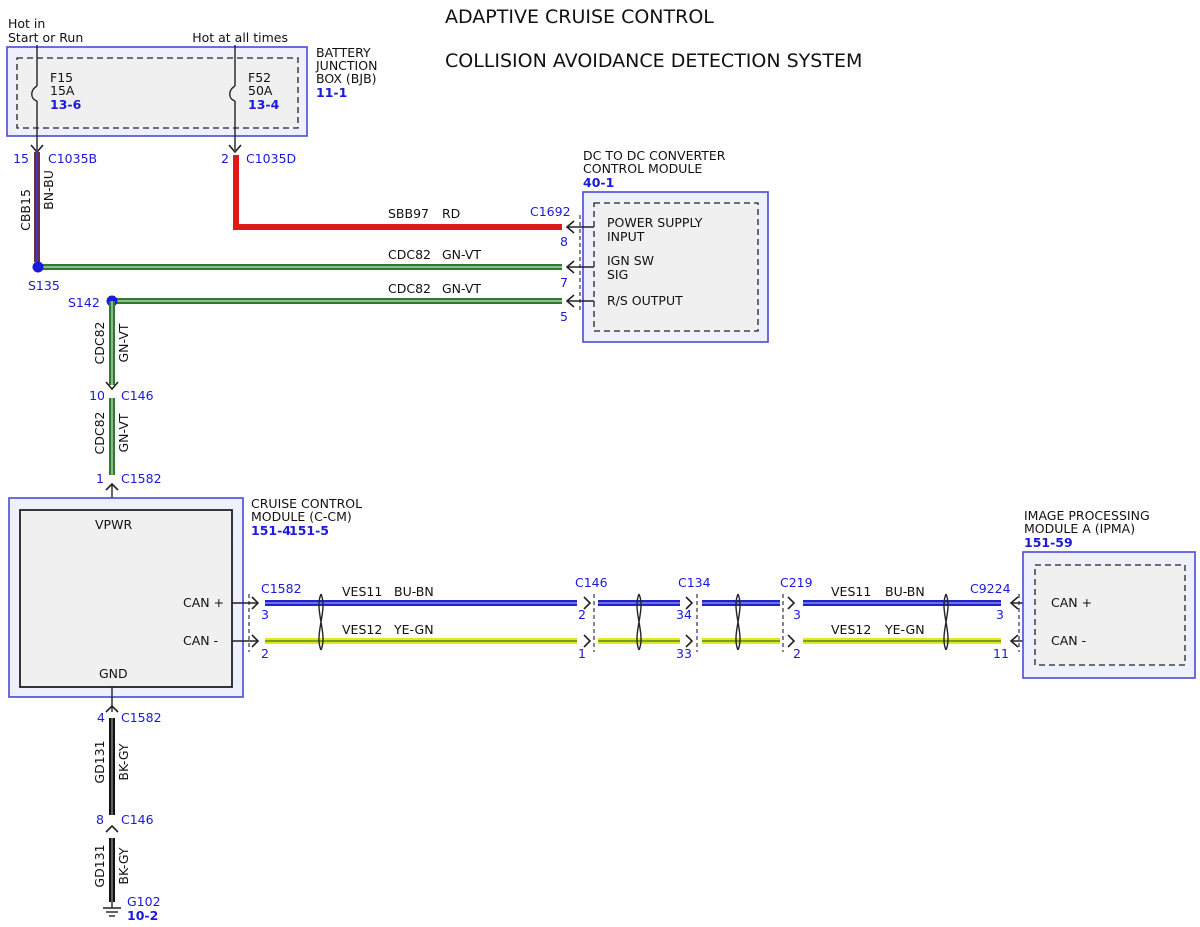 This screenshot has height=927, width=1200. What do you see at coordinates (684, 653) in the screenshot?
I see `connector-c134-can-pin-minus: 33` at bounding box center [684, 653].